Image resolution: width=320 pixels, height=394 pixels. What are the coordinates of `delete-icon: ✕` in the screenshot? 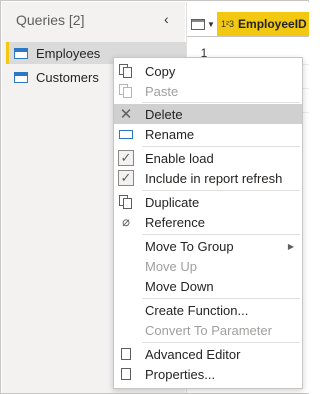 It's located at (126, 114).